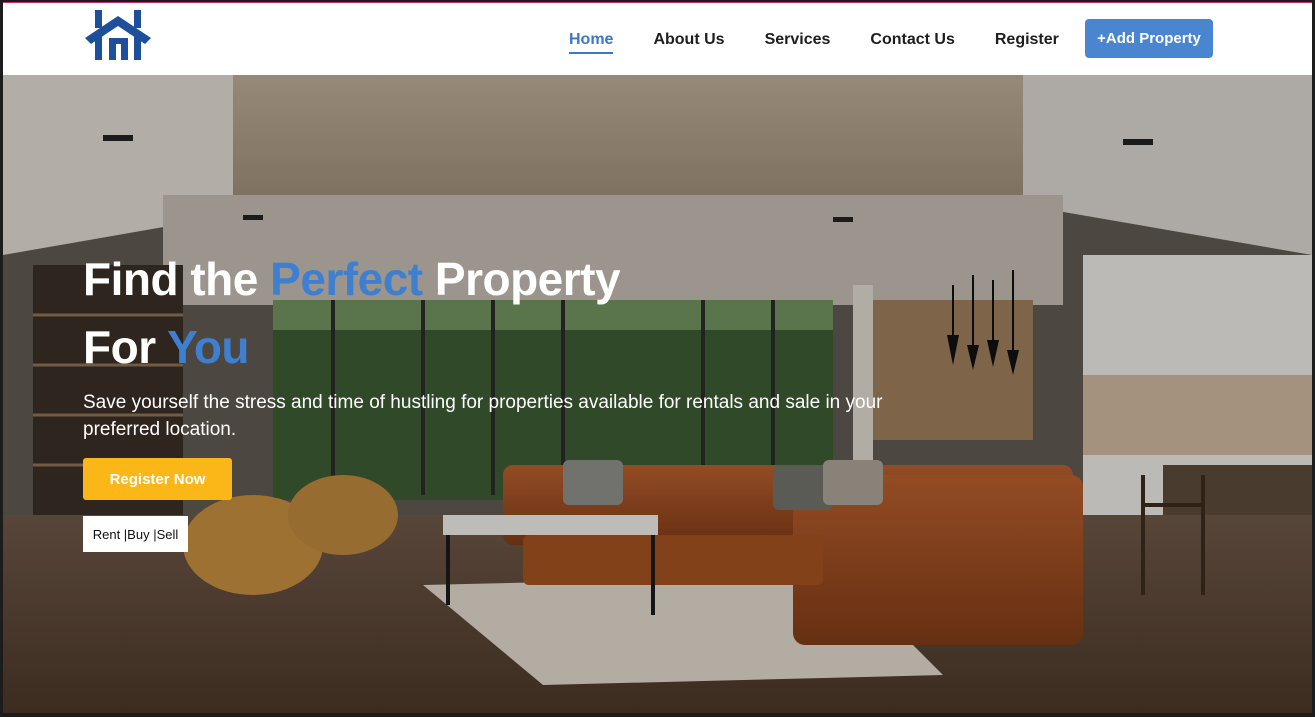 This screenshot has width=1315, height=717. I want to click on nav-about-us: About Us, so click(688, 40).